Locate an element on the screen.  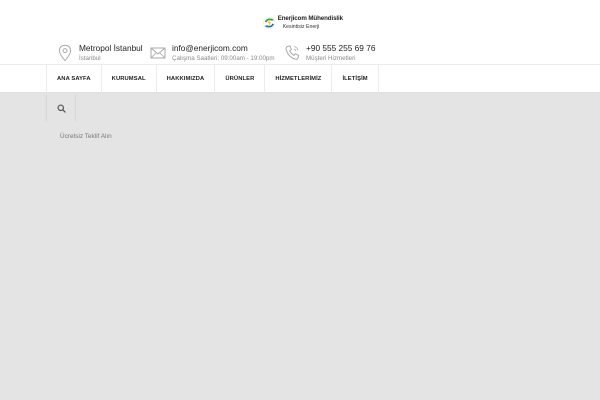
location-title: Metropol İstanbul is located at coordinates (111, 48).